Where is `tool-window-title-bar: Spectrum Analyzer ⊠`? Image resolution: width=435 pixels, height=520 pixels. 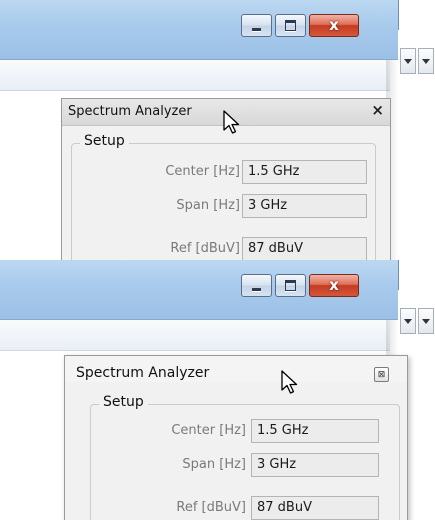
tool-window-title-bar: Spectrum Analyzer ⊠ is located at coordinates (236, 369).